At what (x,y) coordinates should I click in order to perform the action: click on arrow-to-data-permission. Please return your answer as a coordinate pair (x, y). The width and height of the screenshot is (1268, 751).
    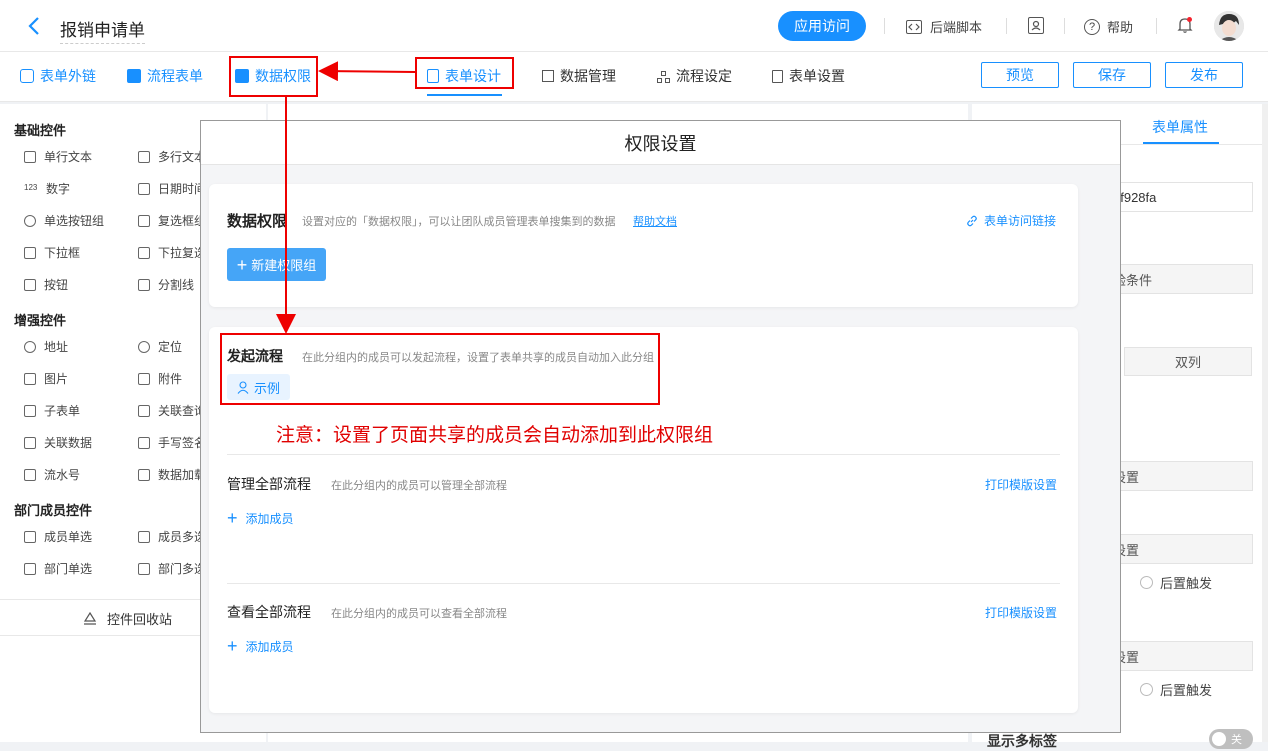
    Looking at the image, I should click on (367, 71).